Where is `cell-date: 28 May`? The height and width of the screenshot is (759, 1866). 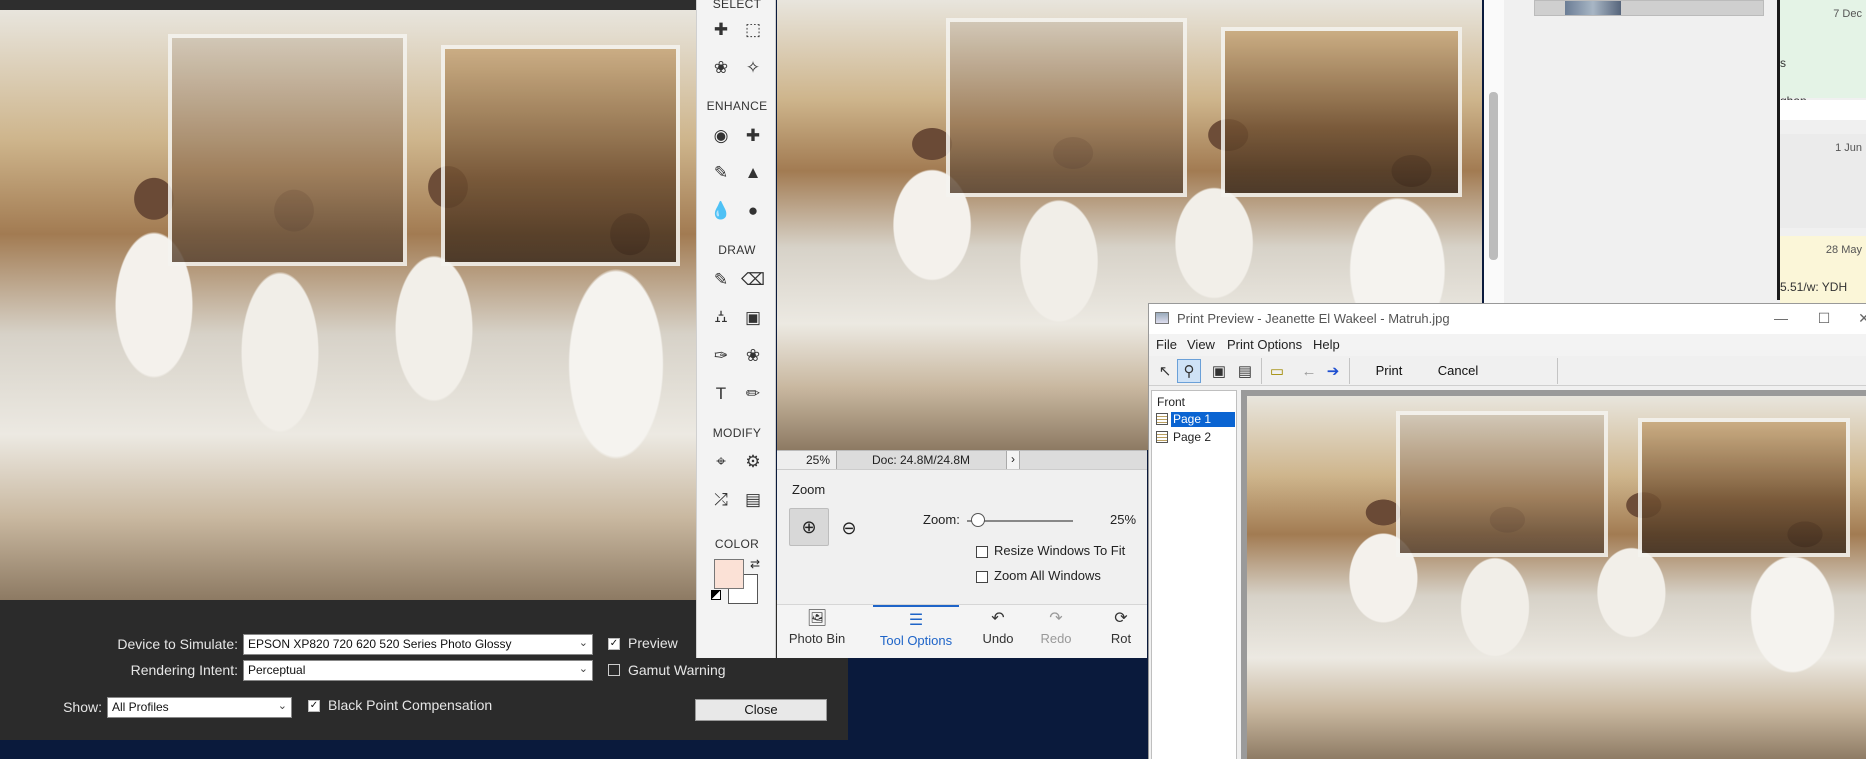 cell-date: 28 May is located at coordinates (1843, 250).